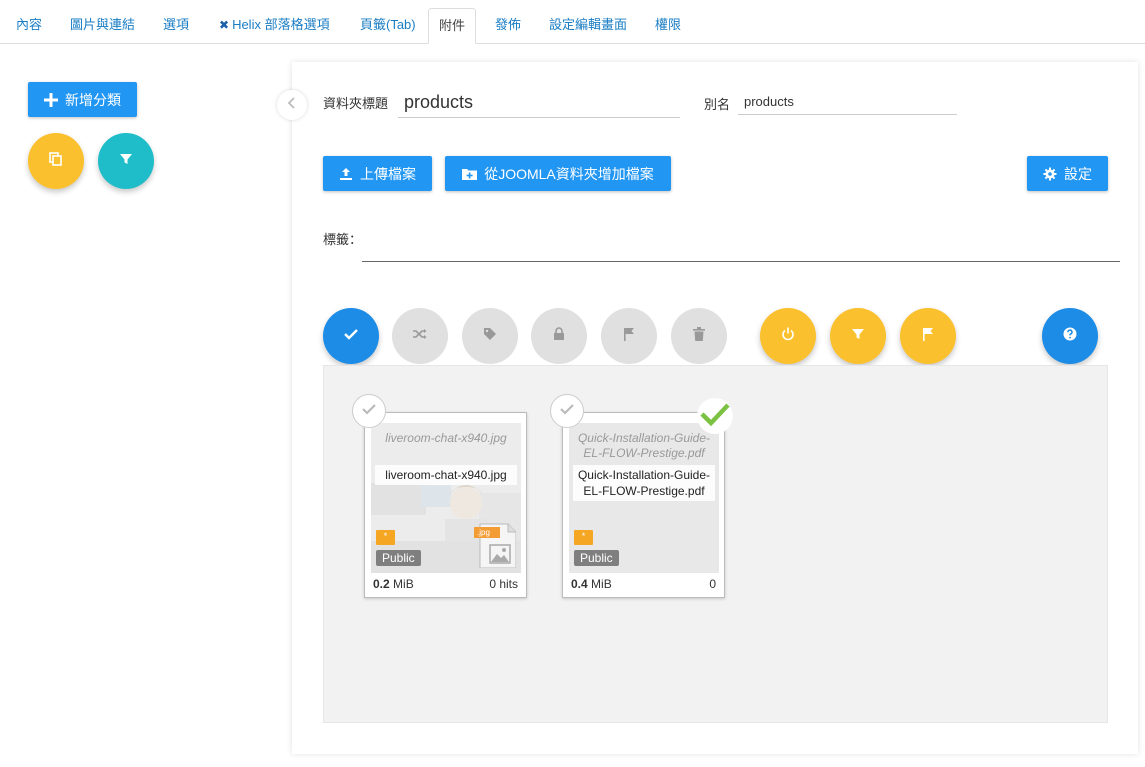 This screenshot has height=767, width=1145. I want to click on help-icon, so click(1070, 336).